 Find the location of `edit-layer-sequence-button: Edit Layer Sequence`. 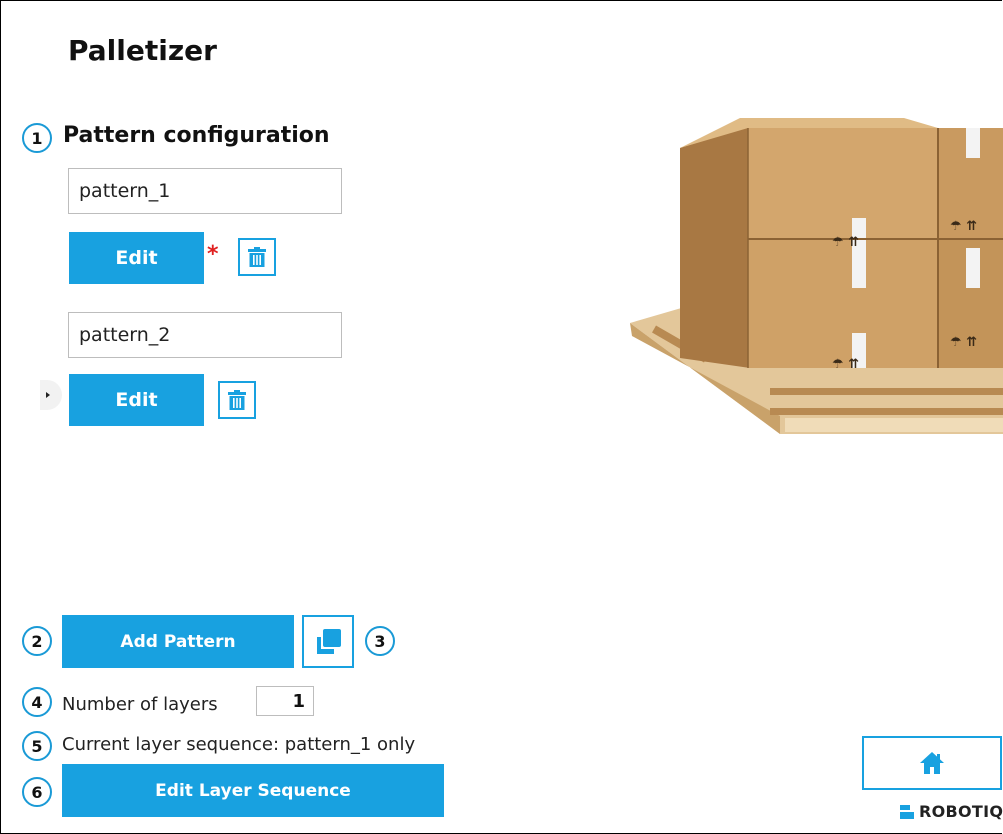

edit-layer-sequence-button: Edit Layer Sequence is located at coordinates (253, 790).